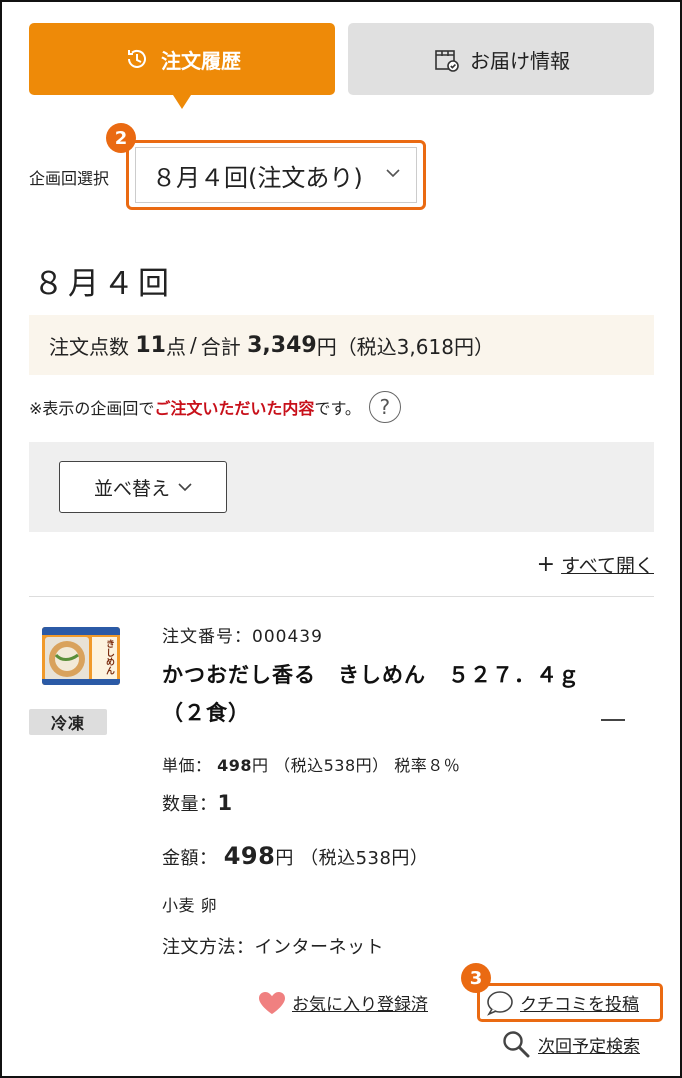 The width and height of the screenshot is (682, 1078). What do you see at coordinates (103, 284) in the screenshot?
I see `section-title: ８月４回` at bounding box center [103, 284].